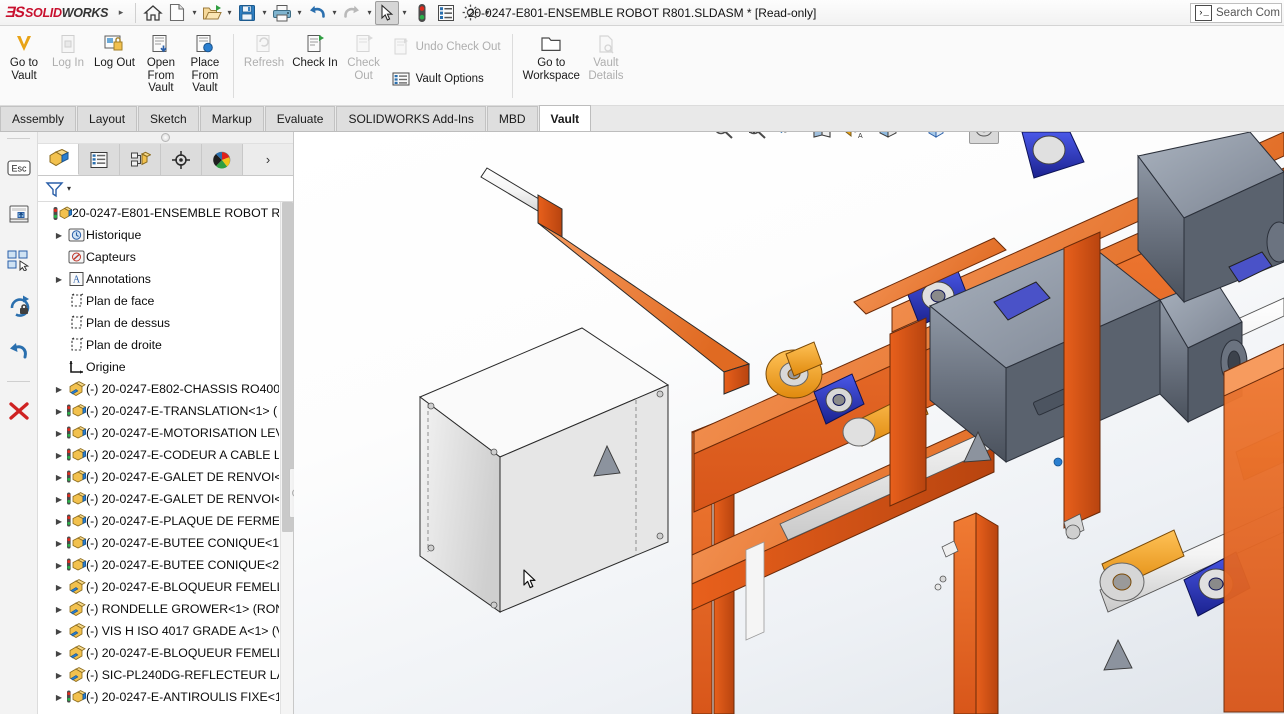  Describe the element at coordinates (165, 565) in the screenshot. I see `tree-node: ▶ (-) 20-0247-E-BUTEE CONIQUE<2>` at that location.